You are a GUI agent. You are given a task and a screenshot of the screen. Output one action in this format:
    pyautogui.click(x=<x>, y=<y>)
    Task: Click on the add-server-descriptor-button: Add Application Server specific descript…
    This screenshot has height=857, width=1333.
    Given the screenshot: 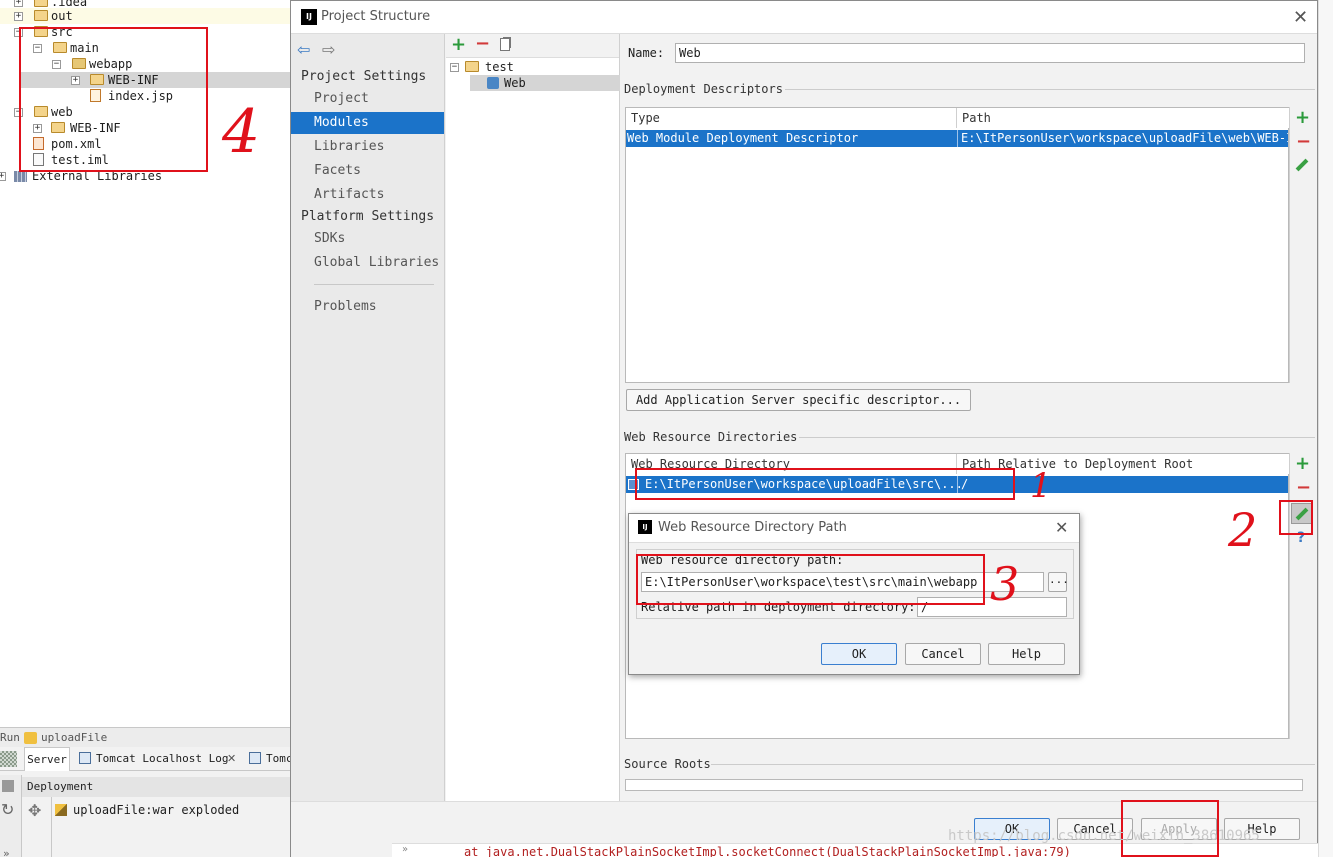 What is the action you would take?
    pyautogui.click(x=798, y=400)
    